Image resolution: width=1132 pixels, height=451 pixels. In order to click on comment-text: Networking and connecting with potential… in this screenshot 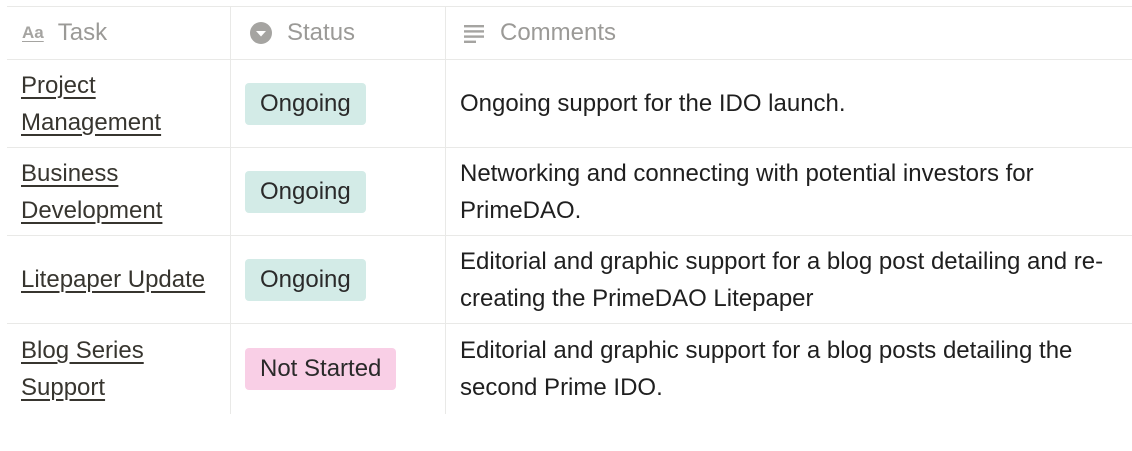, I will do `click(747, 191)`.